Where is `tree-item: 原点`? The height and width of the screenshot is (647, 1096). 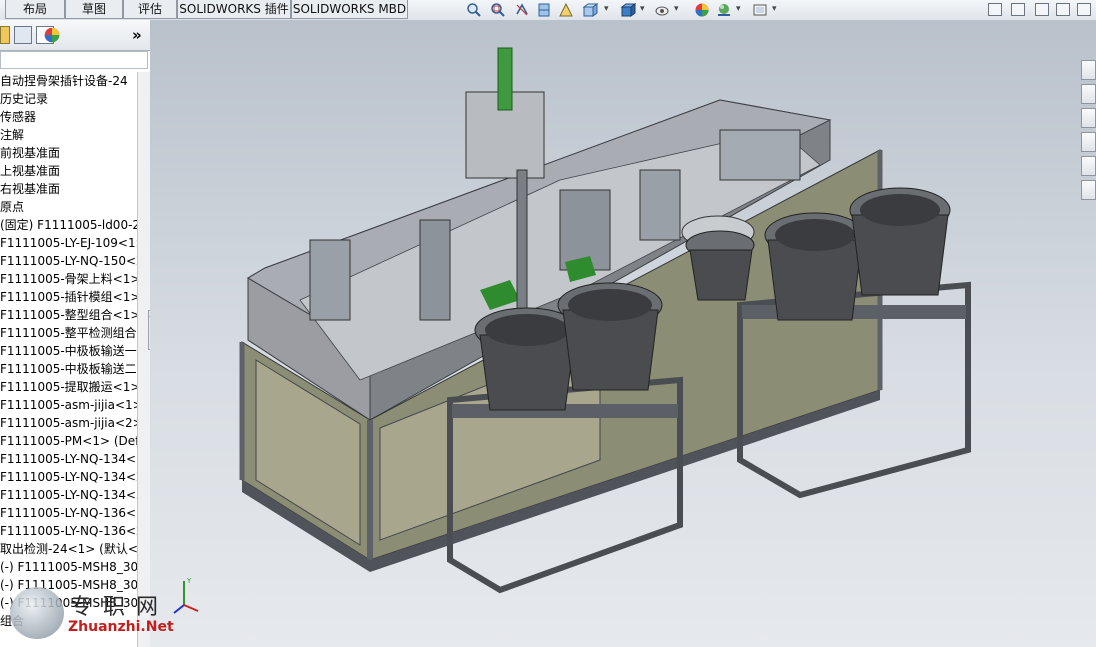
tree-item: 原点 is located at coordinates (12, 207).